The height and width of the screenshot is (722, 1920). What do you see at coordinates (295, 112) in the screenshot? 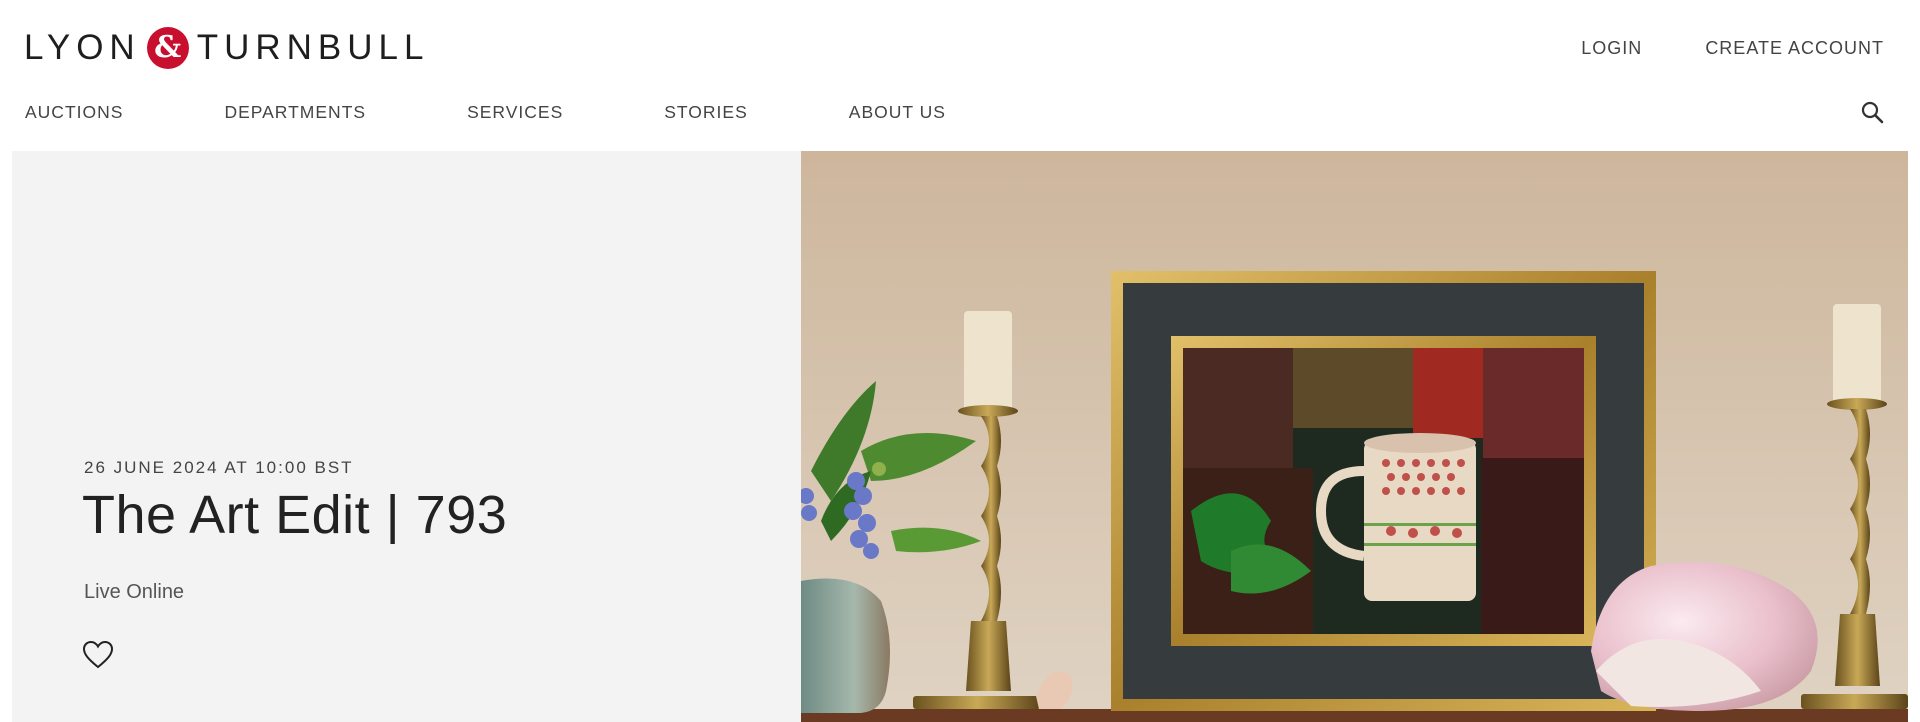
I see `nav-item-departments: DEPARTMENTS` at bounding box center [295, 112].